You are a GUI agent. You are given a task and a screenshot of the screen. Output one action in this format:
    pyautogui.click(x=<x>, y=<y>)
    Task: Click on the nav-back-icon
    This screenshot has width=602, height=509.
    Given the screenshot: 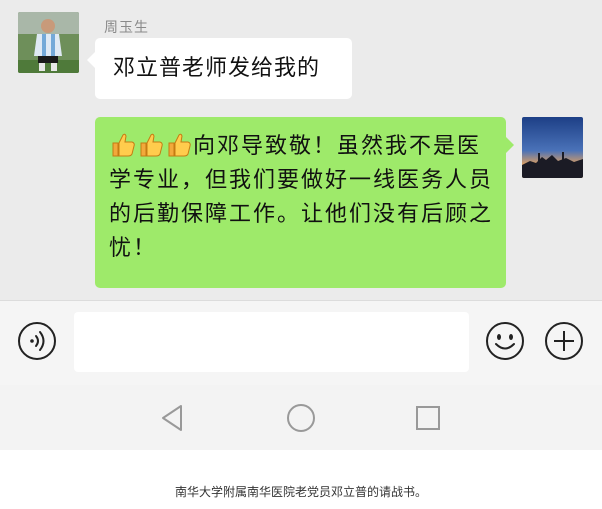 What is the action you would take?
    pyautogui.click(x=172, y=418)
    